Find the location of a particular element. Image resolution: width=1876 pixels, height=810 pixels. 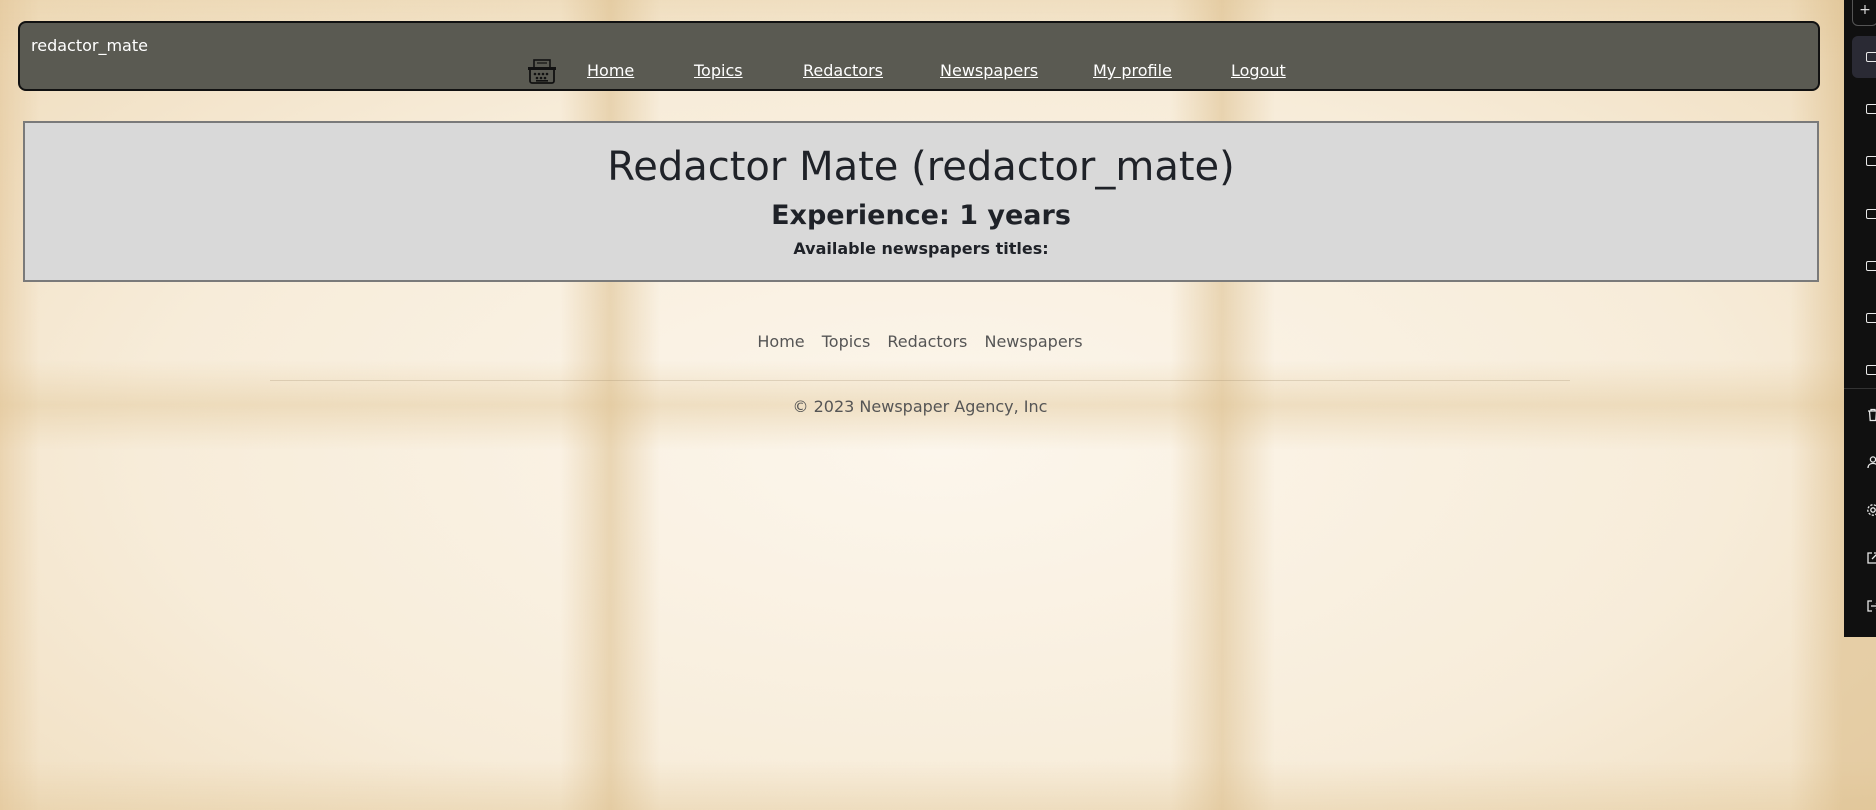

navbar-username: redactor_mate is located at coordinates (89, 45).